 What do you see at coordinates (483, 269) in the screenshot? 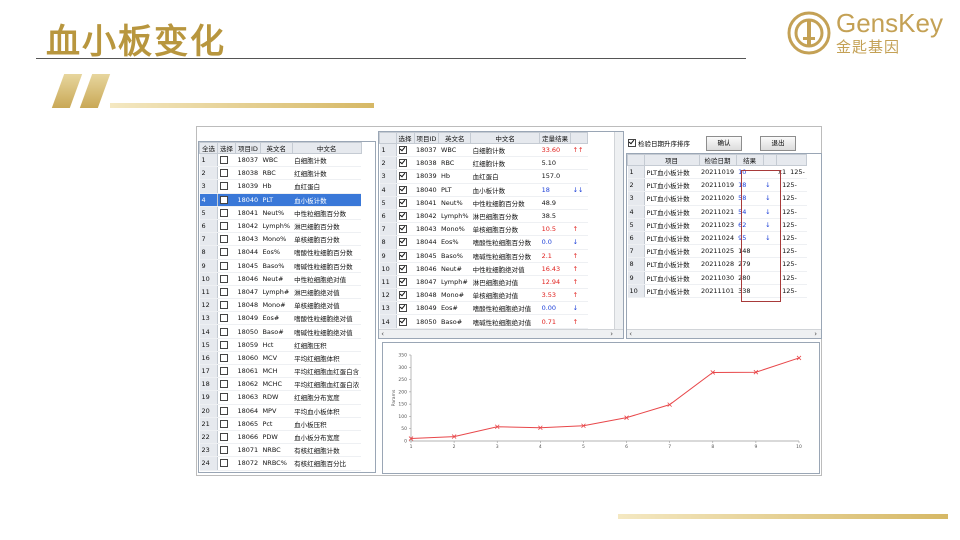
I see `table-row: 10 18046 Neut# 中性粒细胞绝对值 16.43 ↑` at bounding box center [483, 269].